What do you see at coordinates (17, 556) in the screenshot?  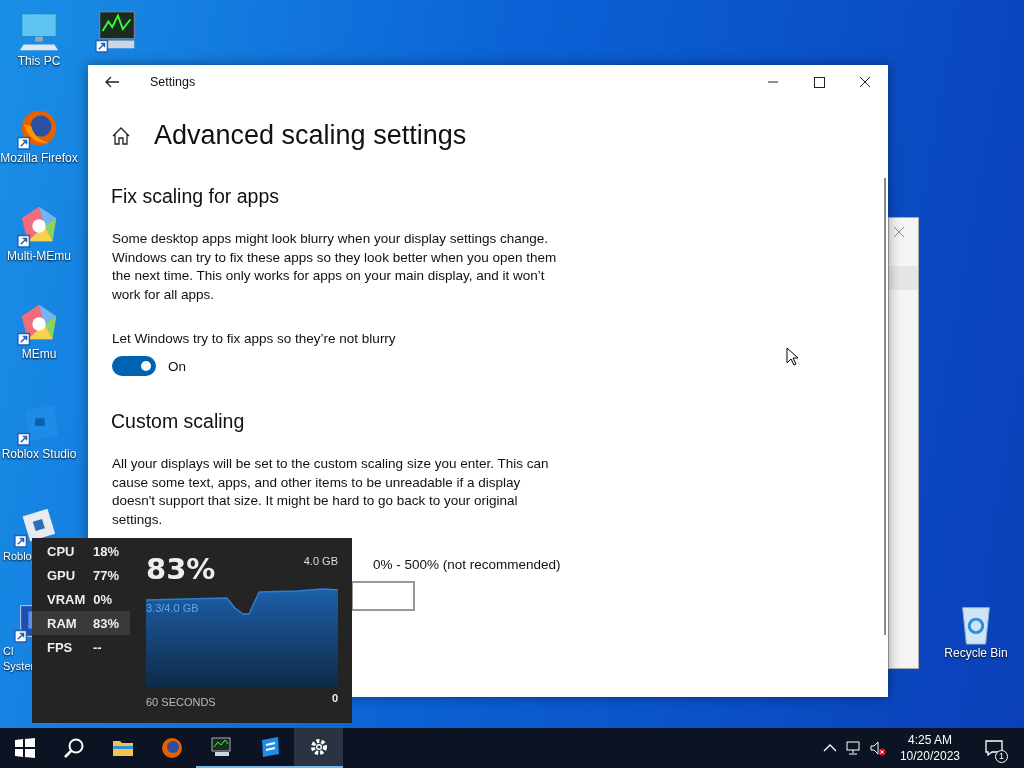 I see `icon-label: Roblo` at bounding box center [17, 556].